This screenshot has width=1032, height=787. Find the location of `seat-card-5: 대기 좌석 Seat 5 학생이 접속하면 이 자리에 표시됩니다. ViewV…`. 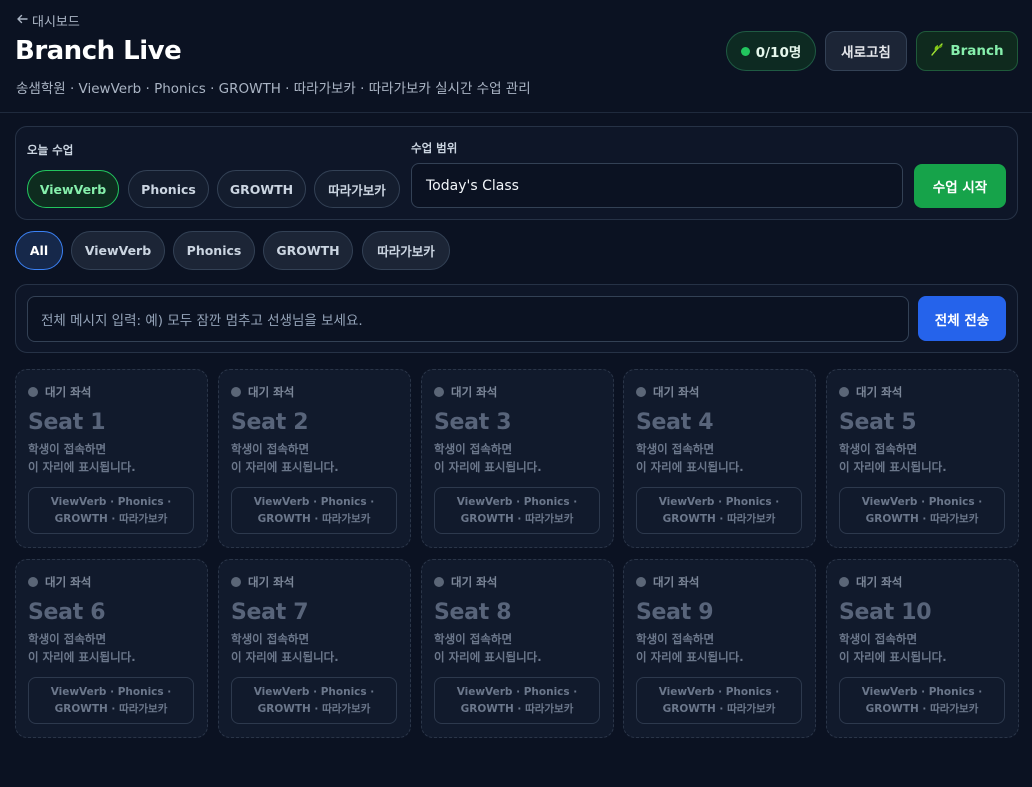

seat-card-5: 대기 좌석 Seat 5 학생이 접속하면 이 자리에 표시됩니다. ViewV… is located at coordinates (922, 458).